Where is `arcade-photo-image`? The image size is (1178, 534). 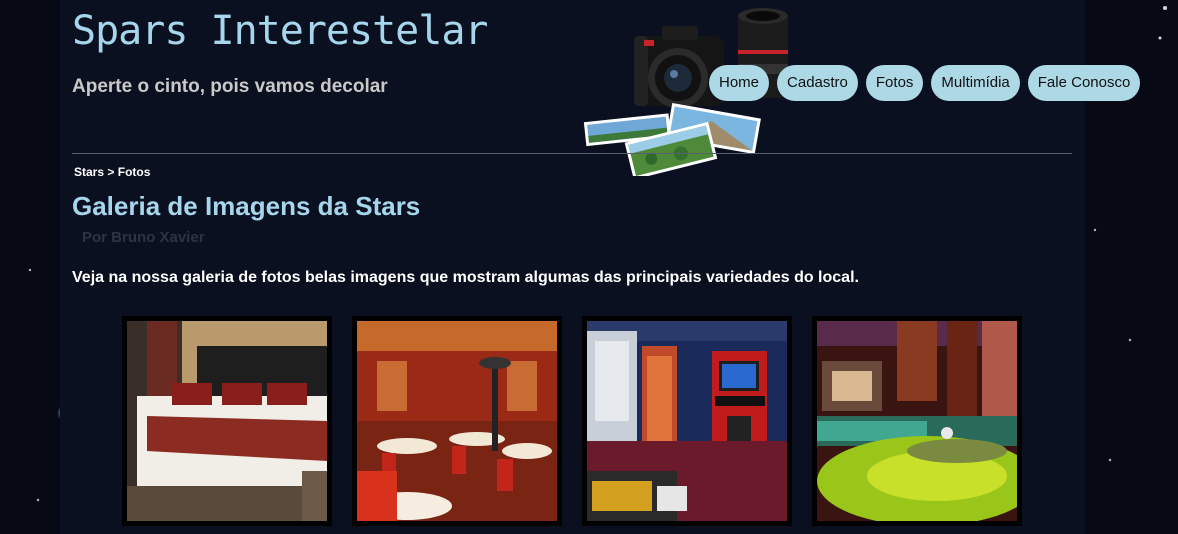 arcade-photo-image is located at coordinates (687, 421).